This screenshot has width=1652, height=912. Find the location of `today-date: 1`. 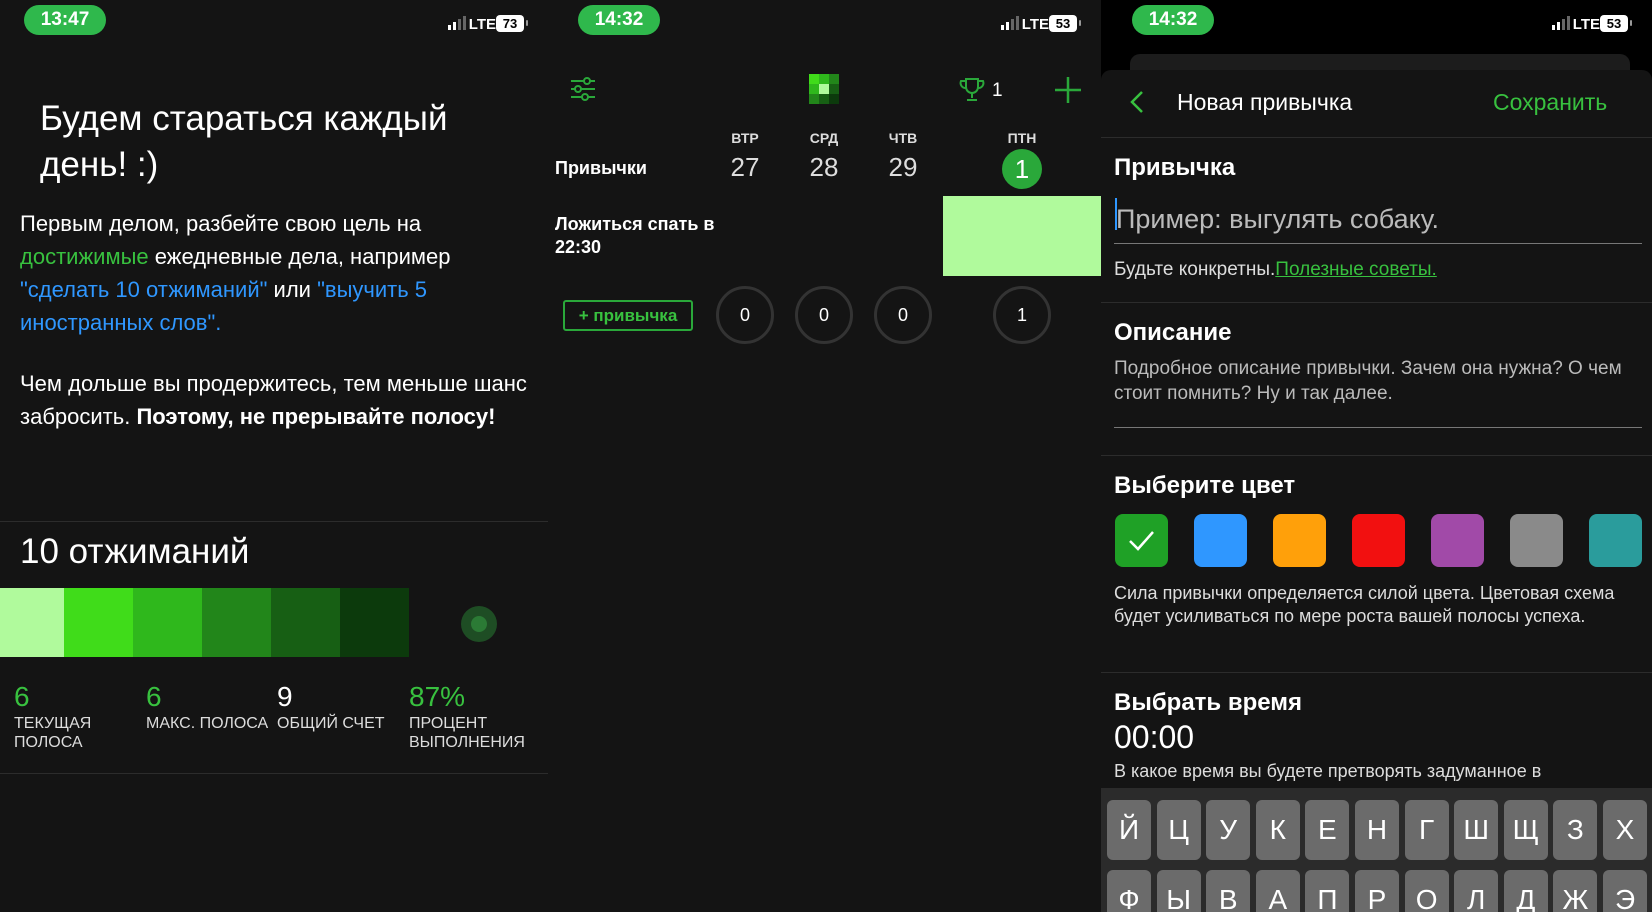

today-date: 1 is located at coordinates (1022, 169).